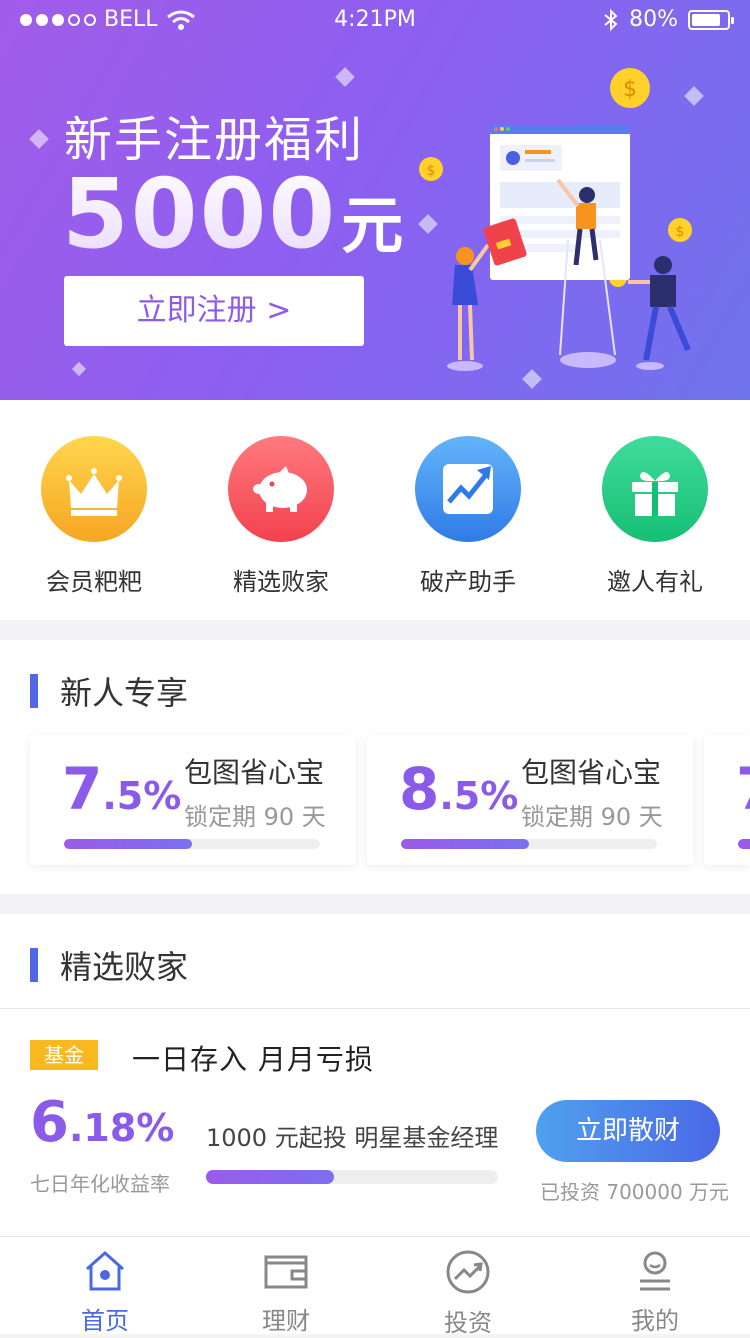 This screenshot has height=1338, width=750. Describe the element at coordinates (530, 800) in the screenshot. I see `product-card: 8.5% 包图省心宝 锁定期 90 天` at that location.